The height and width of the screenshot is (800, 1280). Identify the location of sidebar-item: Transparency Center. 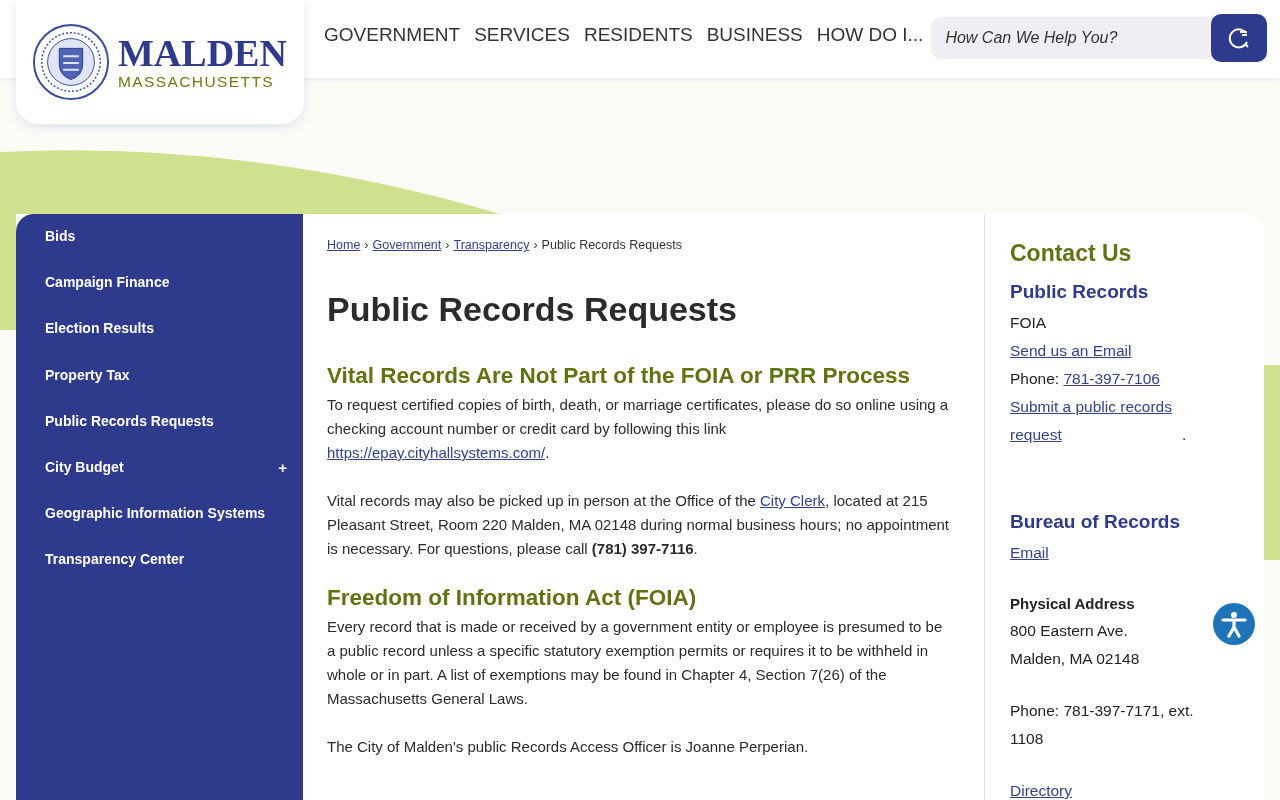
(159, 570).